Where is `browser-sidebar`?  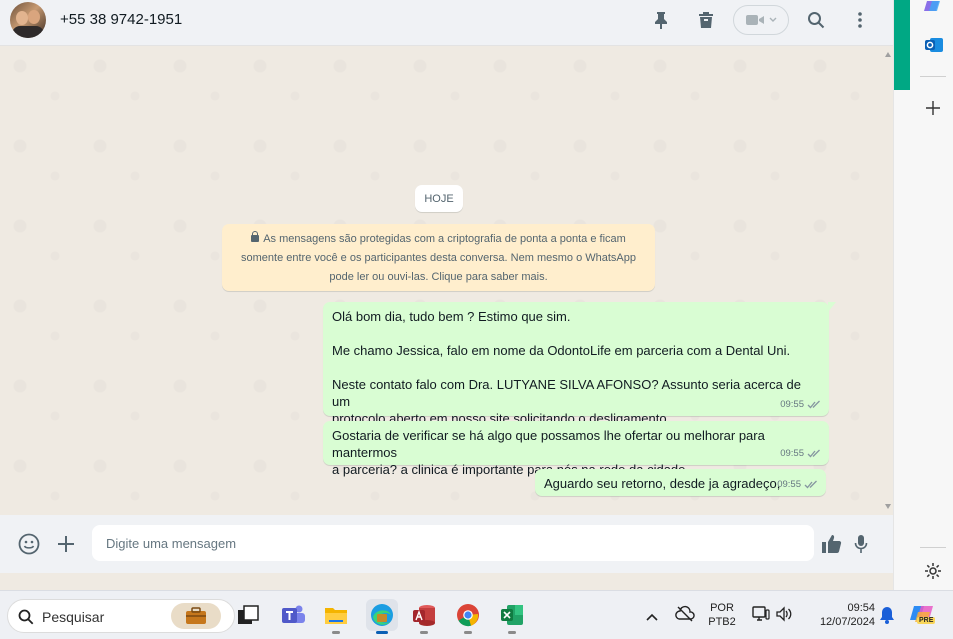
browser-sidebar is located at coordinates (923, 295).